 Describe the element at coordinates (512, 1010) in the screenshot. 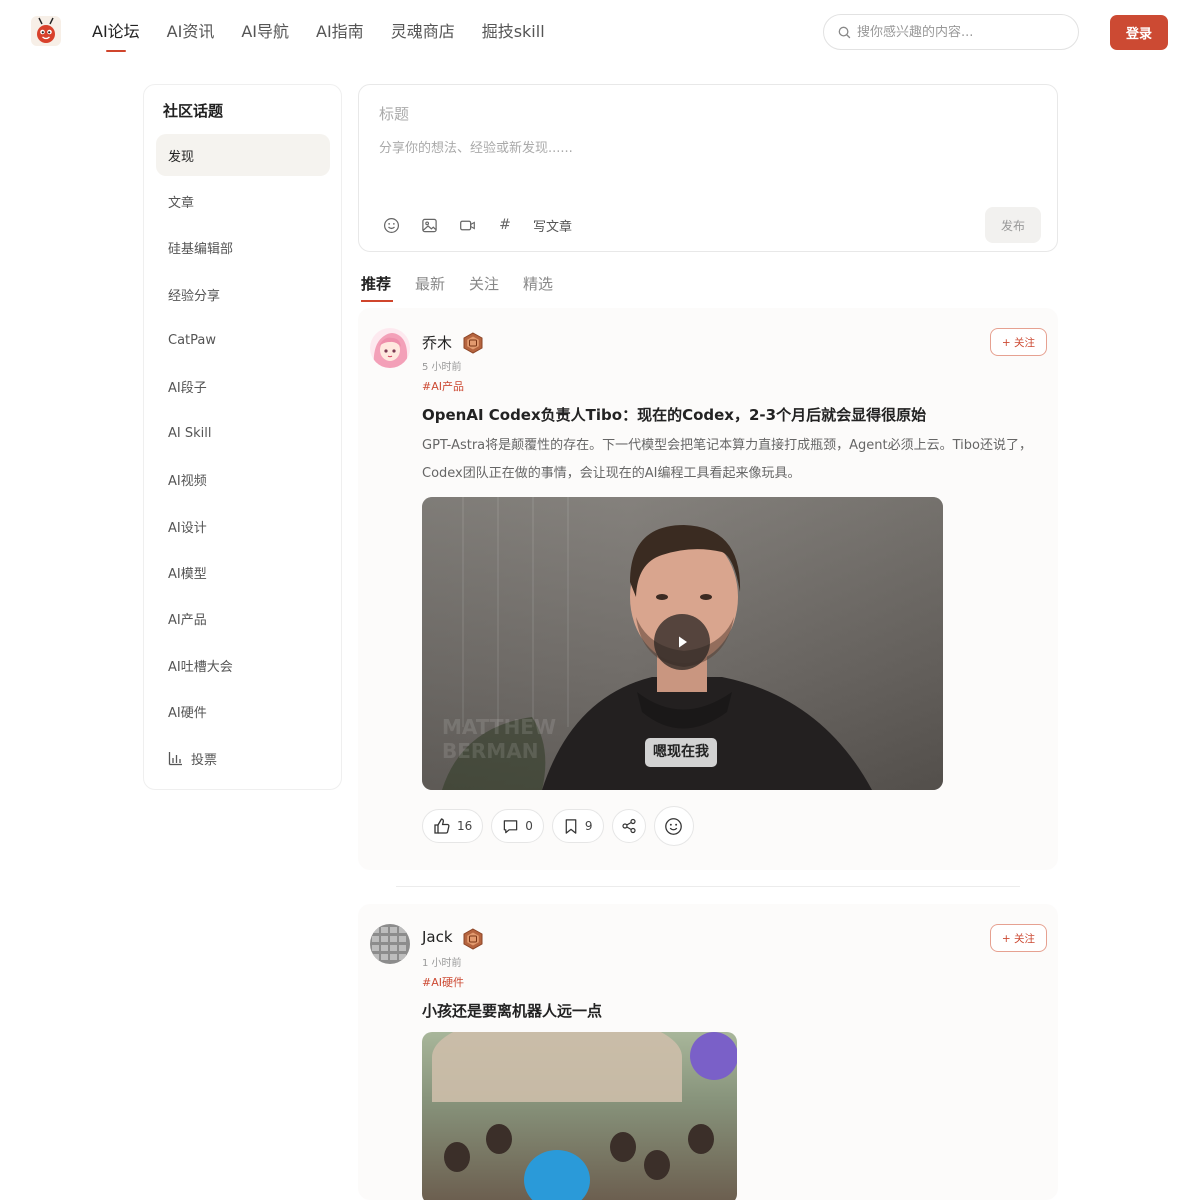

I see `post-title: 小孩还是要离机器人远一点` at that location.